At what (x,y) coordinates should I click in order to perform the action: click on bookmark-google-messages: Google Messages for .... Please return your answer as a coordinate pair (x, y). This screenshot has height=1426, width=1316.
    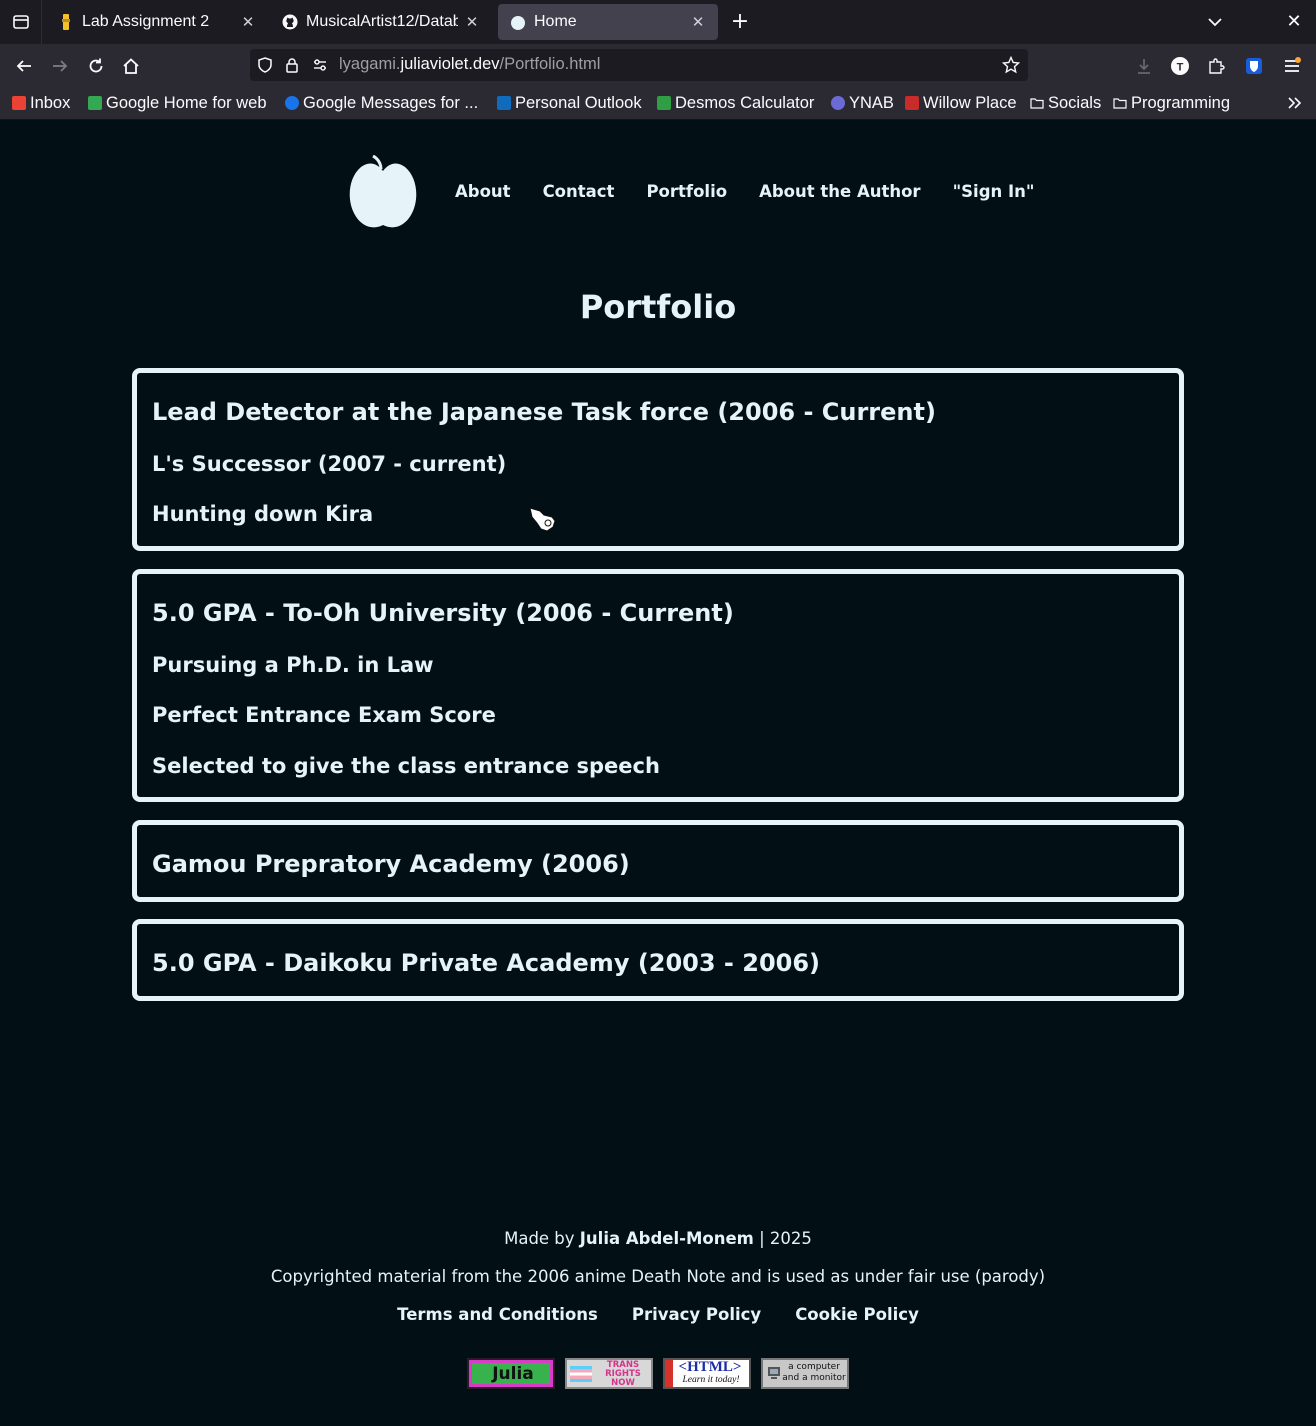
    Looking at the image, I should click on (381, 103).